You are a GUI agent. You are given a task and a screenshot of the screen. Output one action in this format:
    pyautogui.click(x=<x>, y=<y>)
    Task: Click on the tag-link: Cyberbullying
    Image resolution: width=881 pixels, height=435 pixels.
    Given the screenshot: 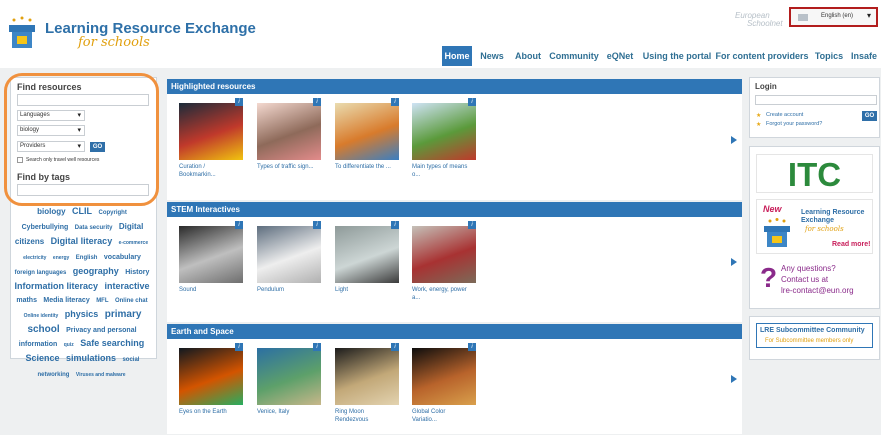 What is the action you would take?
    pyautogui.click(x=45, y=227)
    